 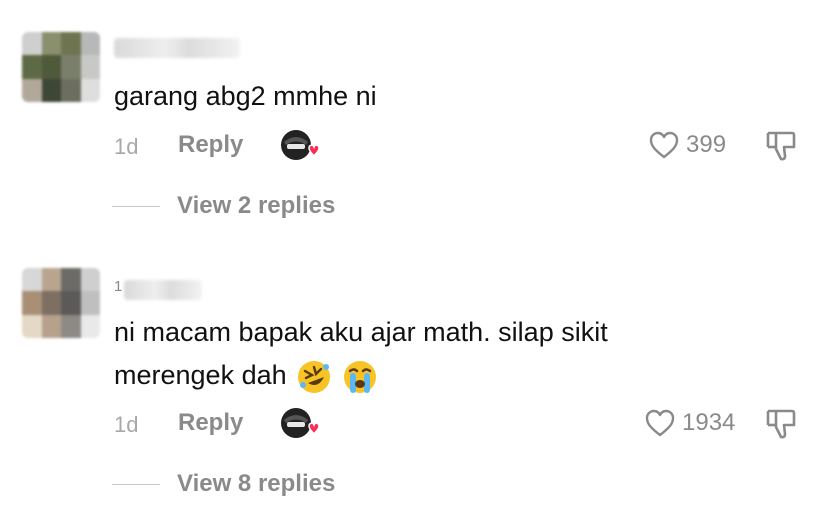 What do you see at coordinates (210, 423) in the screenshot?
I see `reply-button: Reply` at bounding box center [210, 423].